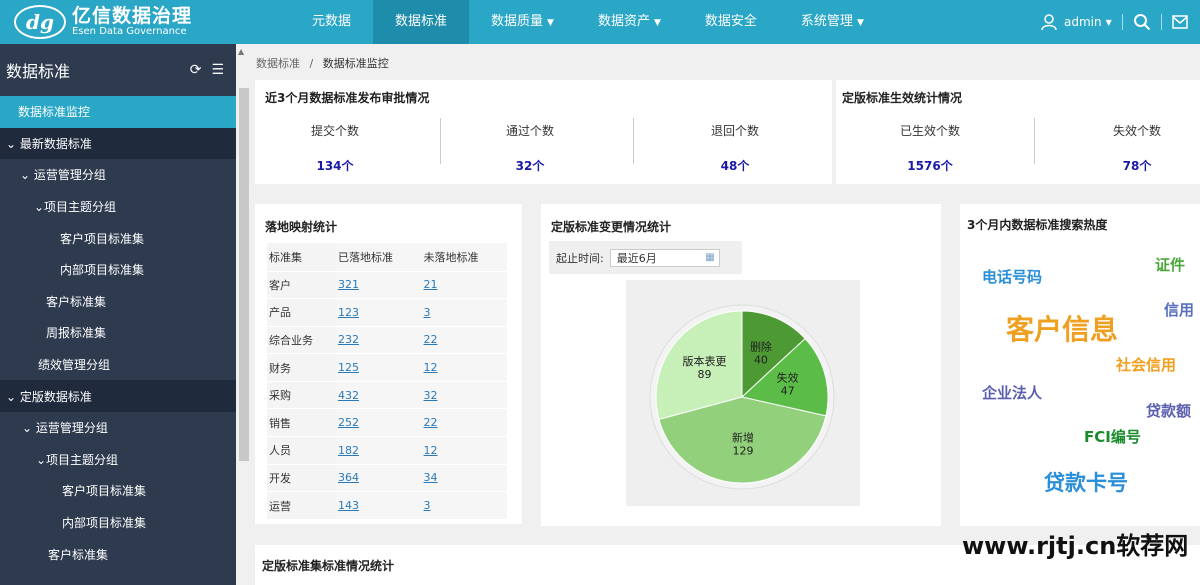 The width and height of the screenshot is (1200, 585). What do you see at coordinates (379, 257) in the screenshot?
I see `column-header: 已落地标准` at bounding box center [379, 257].